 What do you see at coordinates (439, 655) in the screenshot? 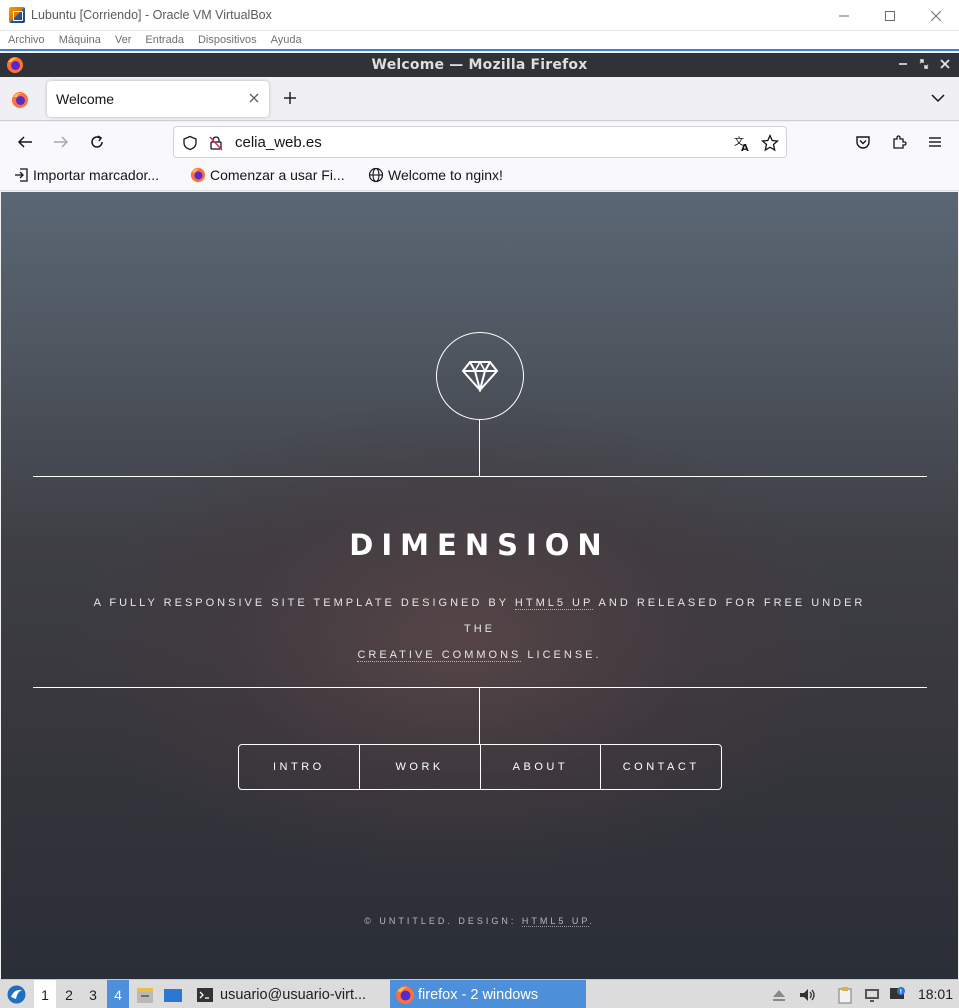
I see `creative-commons-link: CREATIVE COMMONS` at bounding box center [439, 655].